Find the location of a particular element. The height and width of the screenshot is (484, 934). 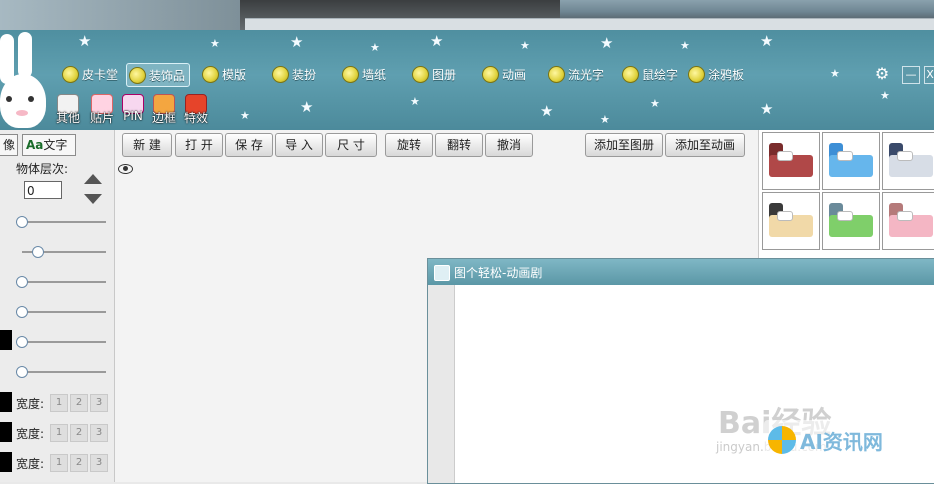

category-label: 图册 is located at coordinates (444, 74).